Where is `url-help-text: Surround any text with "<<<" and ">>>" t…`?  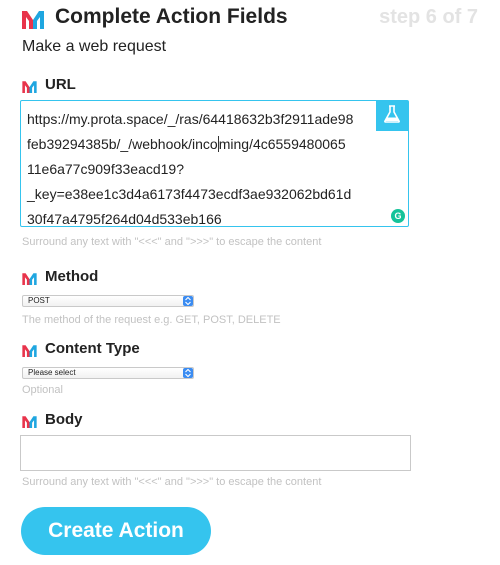
url-help-text: Surround any text with "<<<" and ">>>" t… is located at coordinates (172, 242).